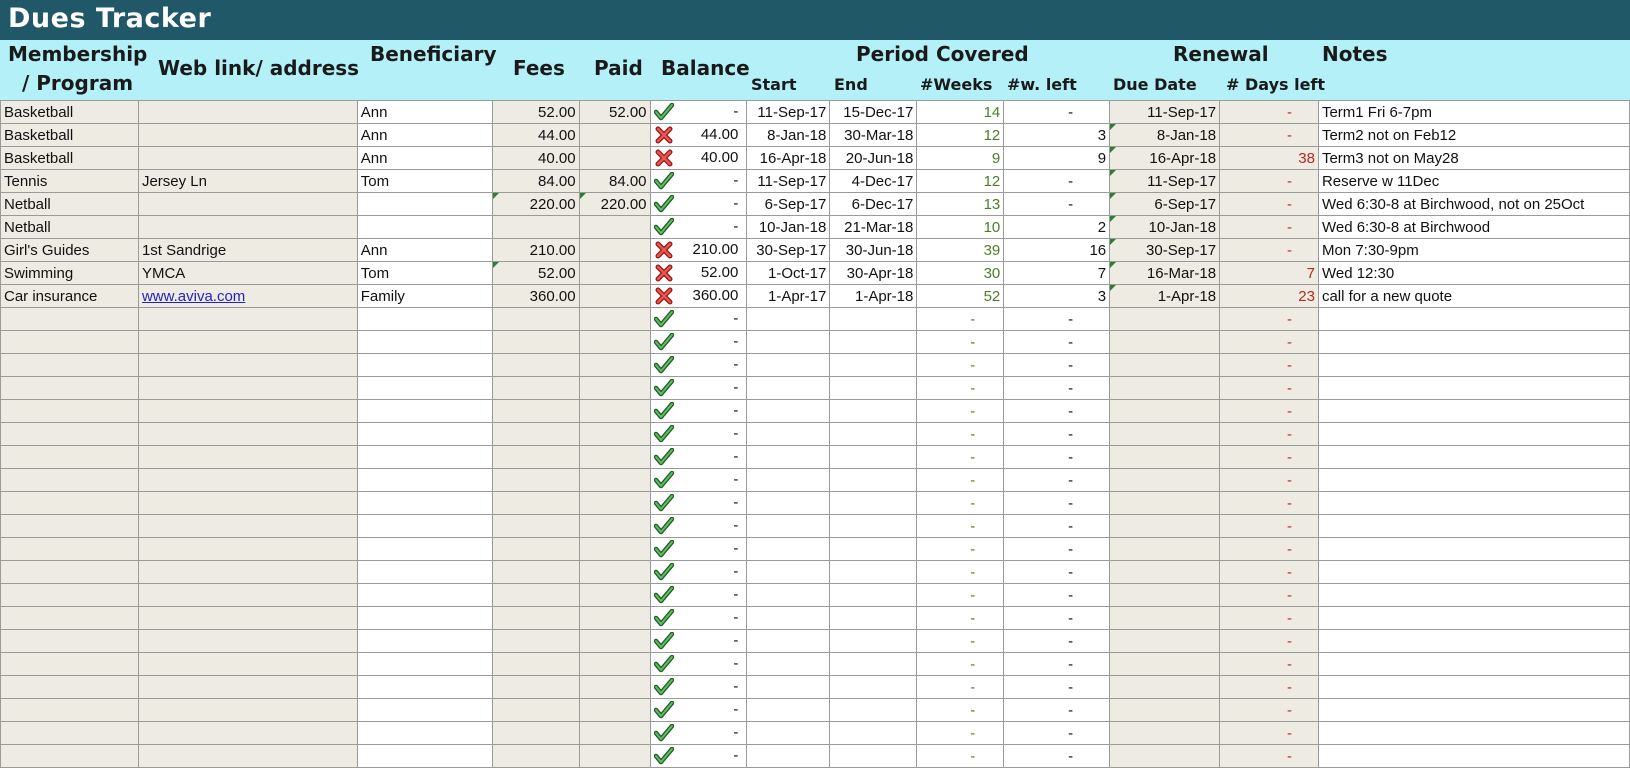  I want to click on cell-due-date: 30-Sep-17, so click(1165, 250).